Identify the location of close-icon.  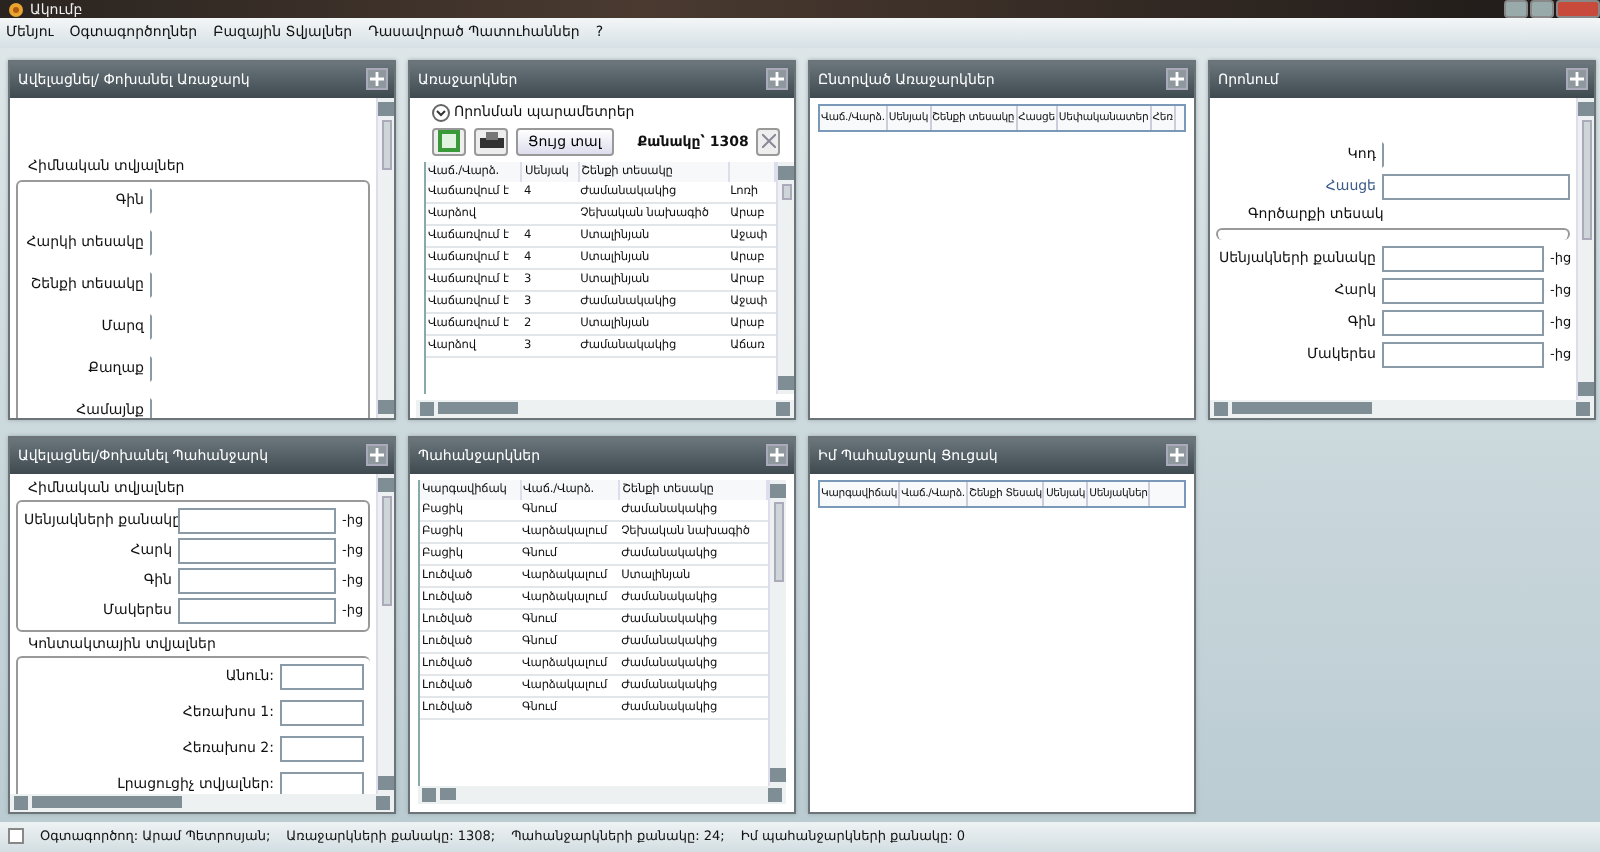
(768, 141).